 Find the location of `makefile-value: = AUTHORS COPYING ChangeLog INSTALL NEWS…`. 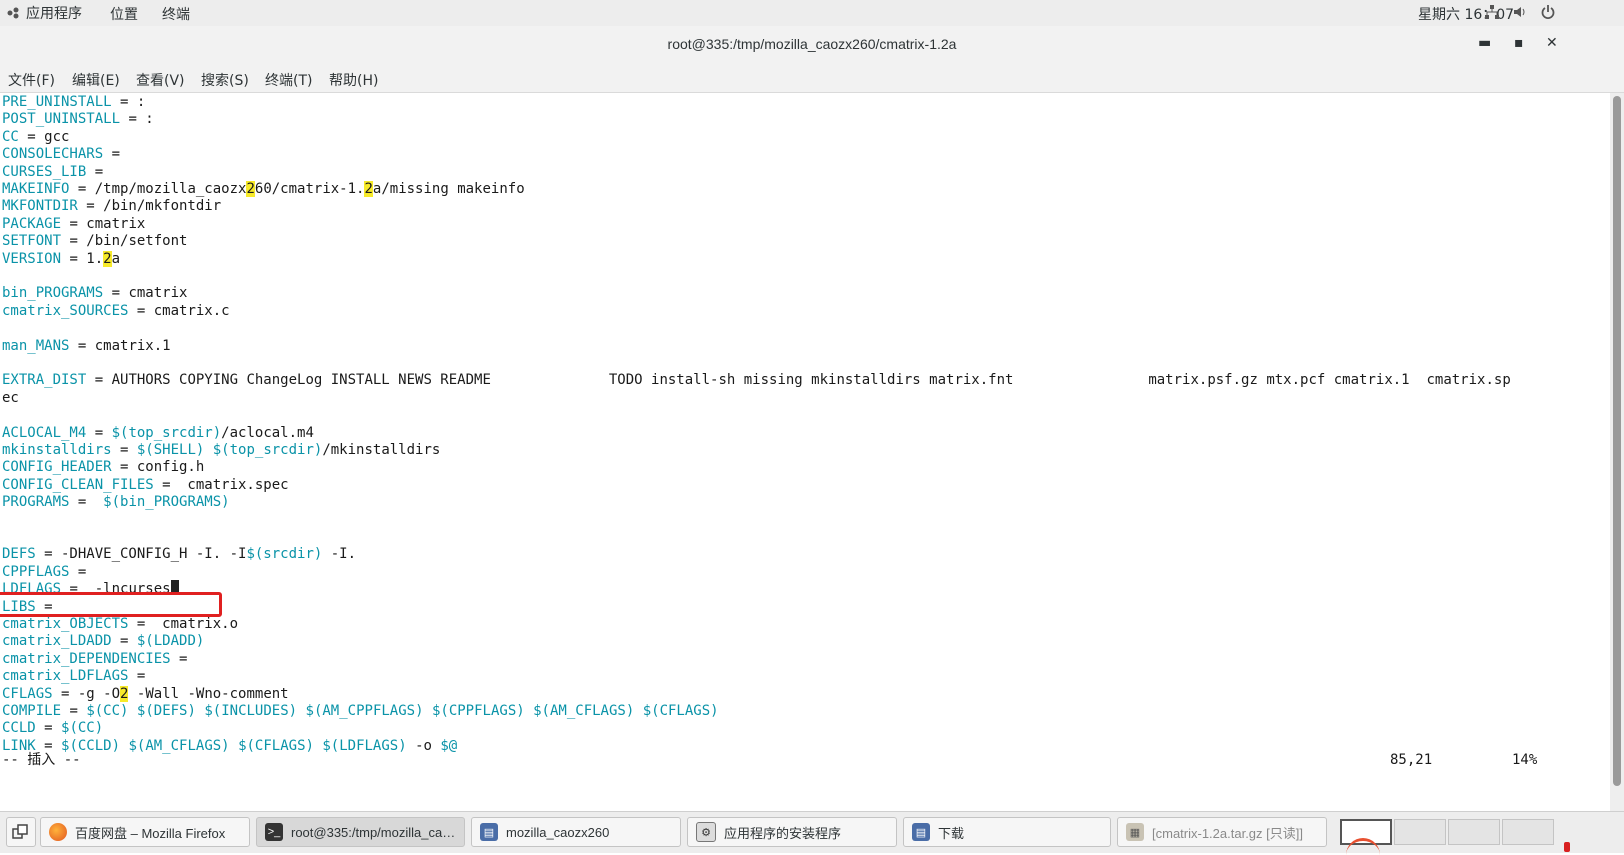

makefile-value: = AUTHORS COPYING ChangeLog INSTALL NEWS… is located at coordinates (798, 380).